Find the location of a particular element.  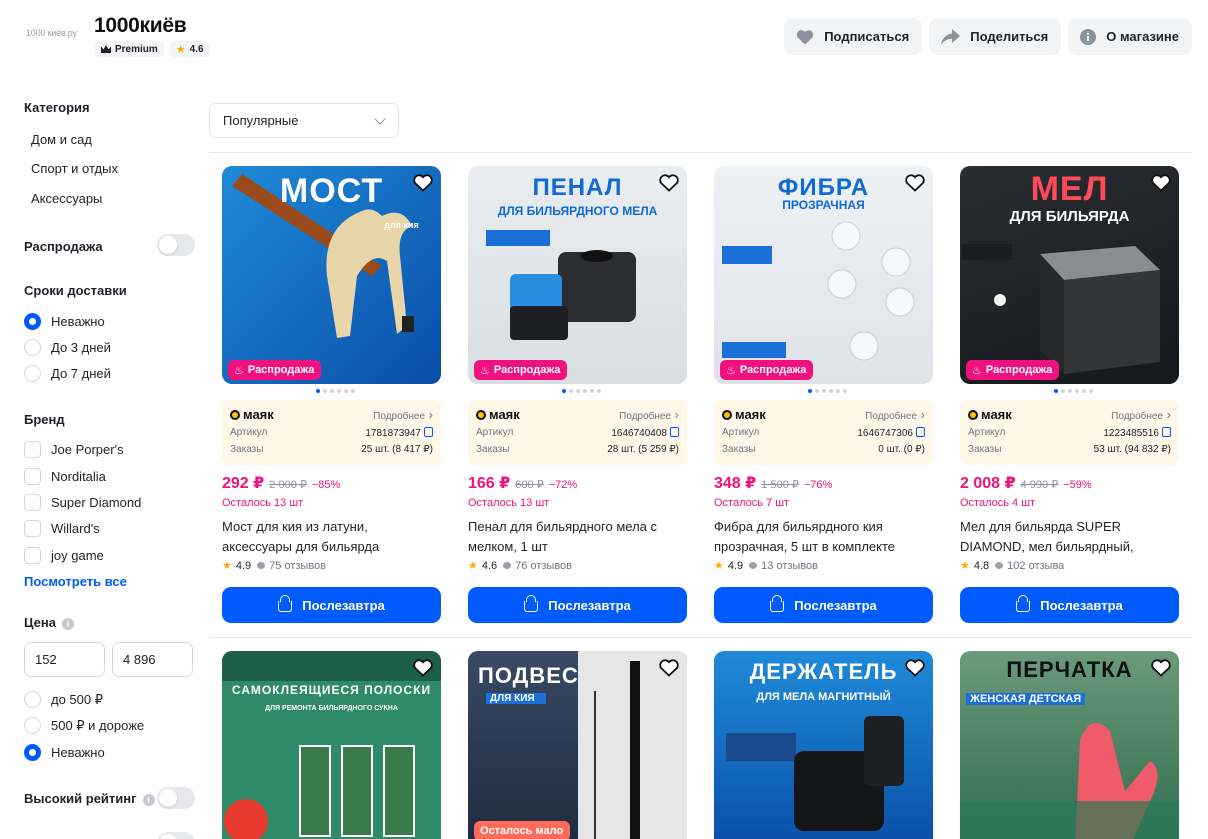

product-image: МЕЛ ДЛЯ БИЛЬЯРДА ♨ Распродажа is located at coordinates (1069, 275).